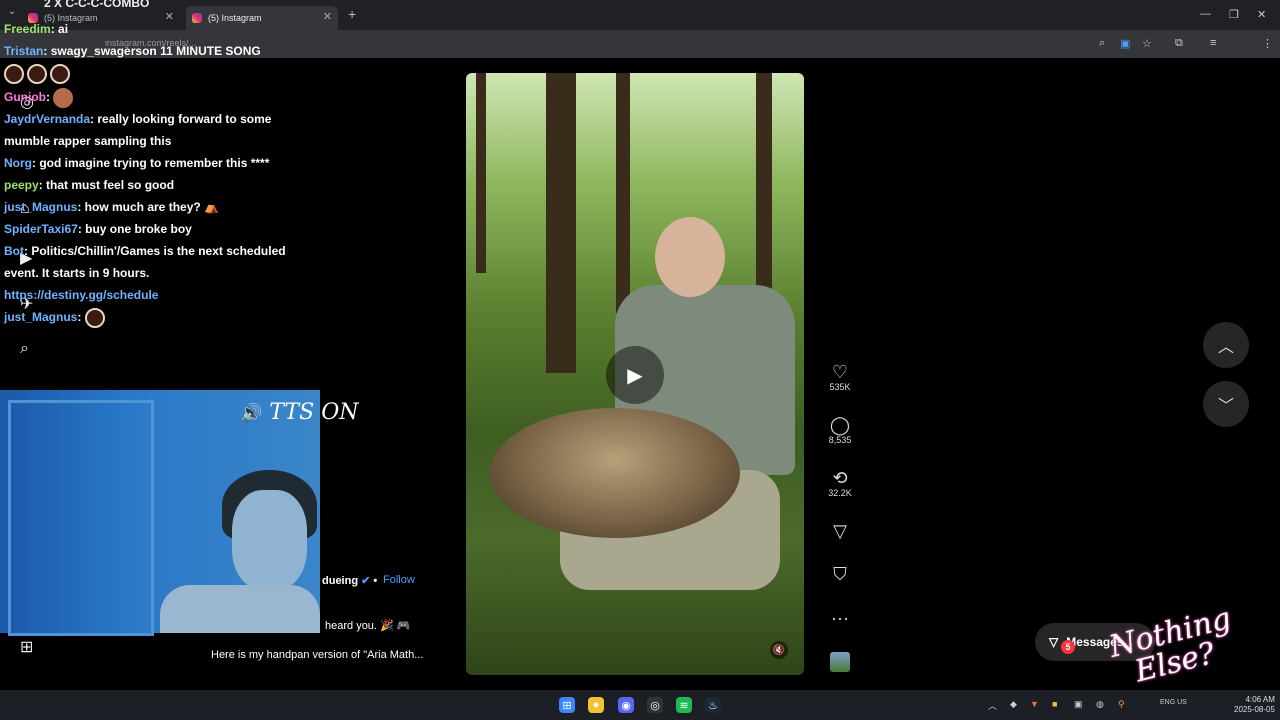 The image size is (1280, 720). I want to click on spotify-icon: ≋, so click(684, 705).